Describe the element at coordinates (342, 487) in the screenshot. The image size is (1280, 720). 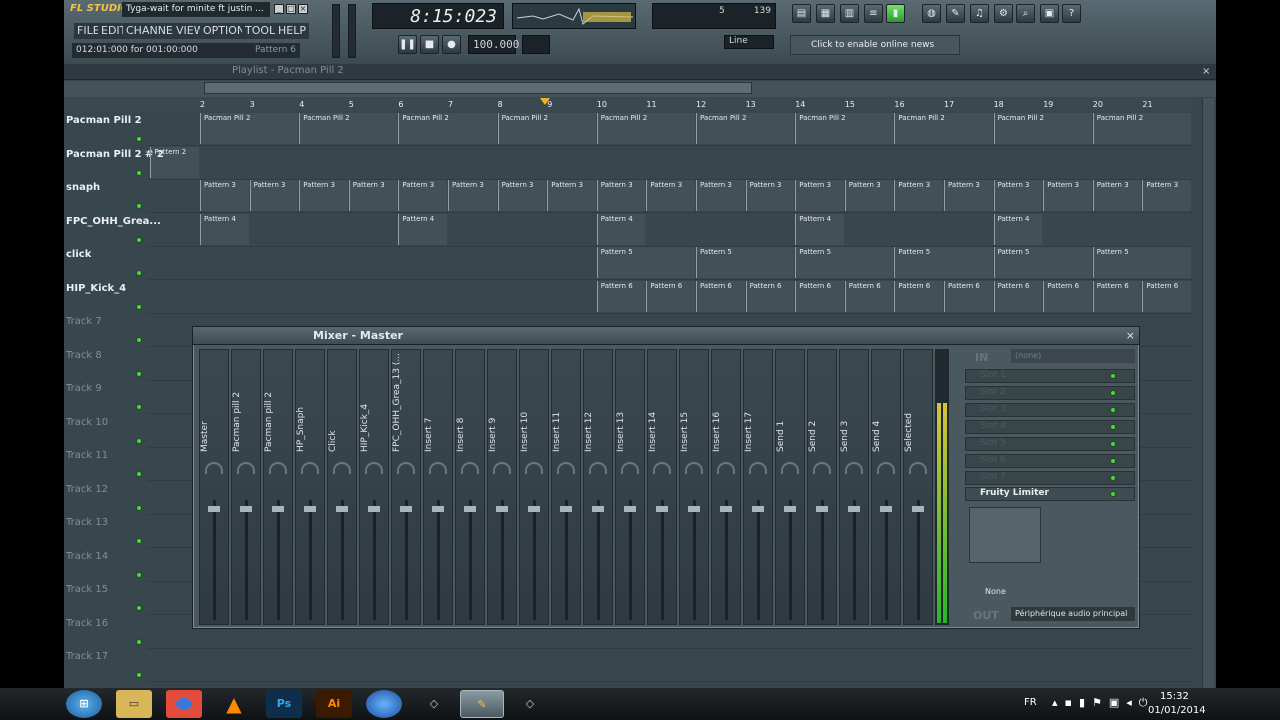
I see `mixer-strip: Click` at that location.